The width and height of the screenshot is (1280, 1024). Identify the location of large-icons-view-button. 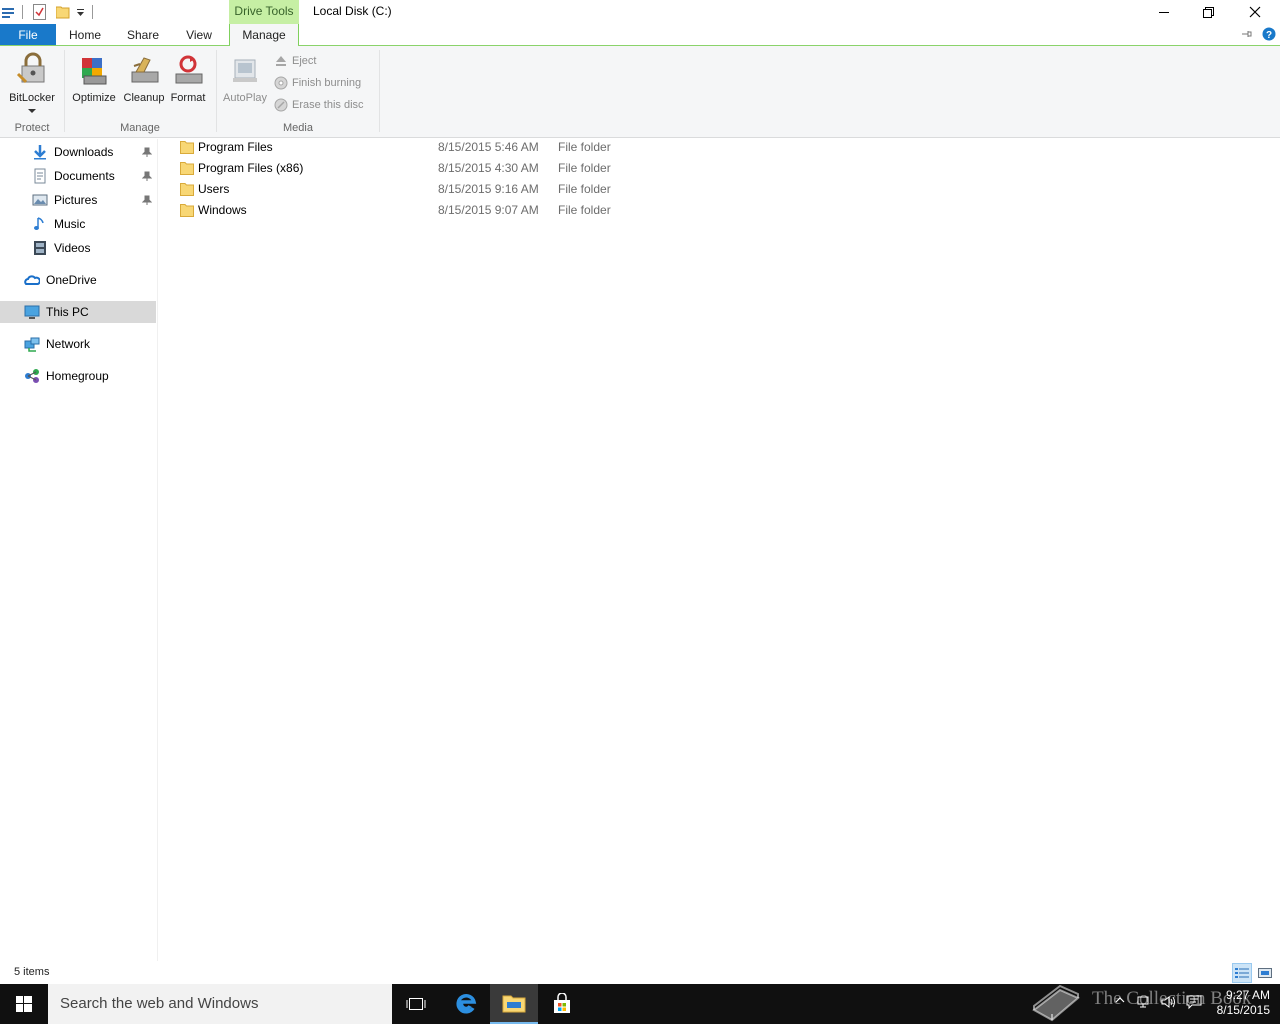
(1265, 973).